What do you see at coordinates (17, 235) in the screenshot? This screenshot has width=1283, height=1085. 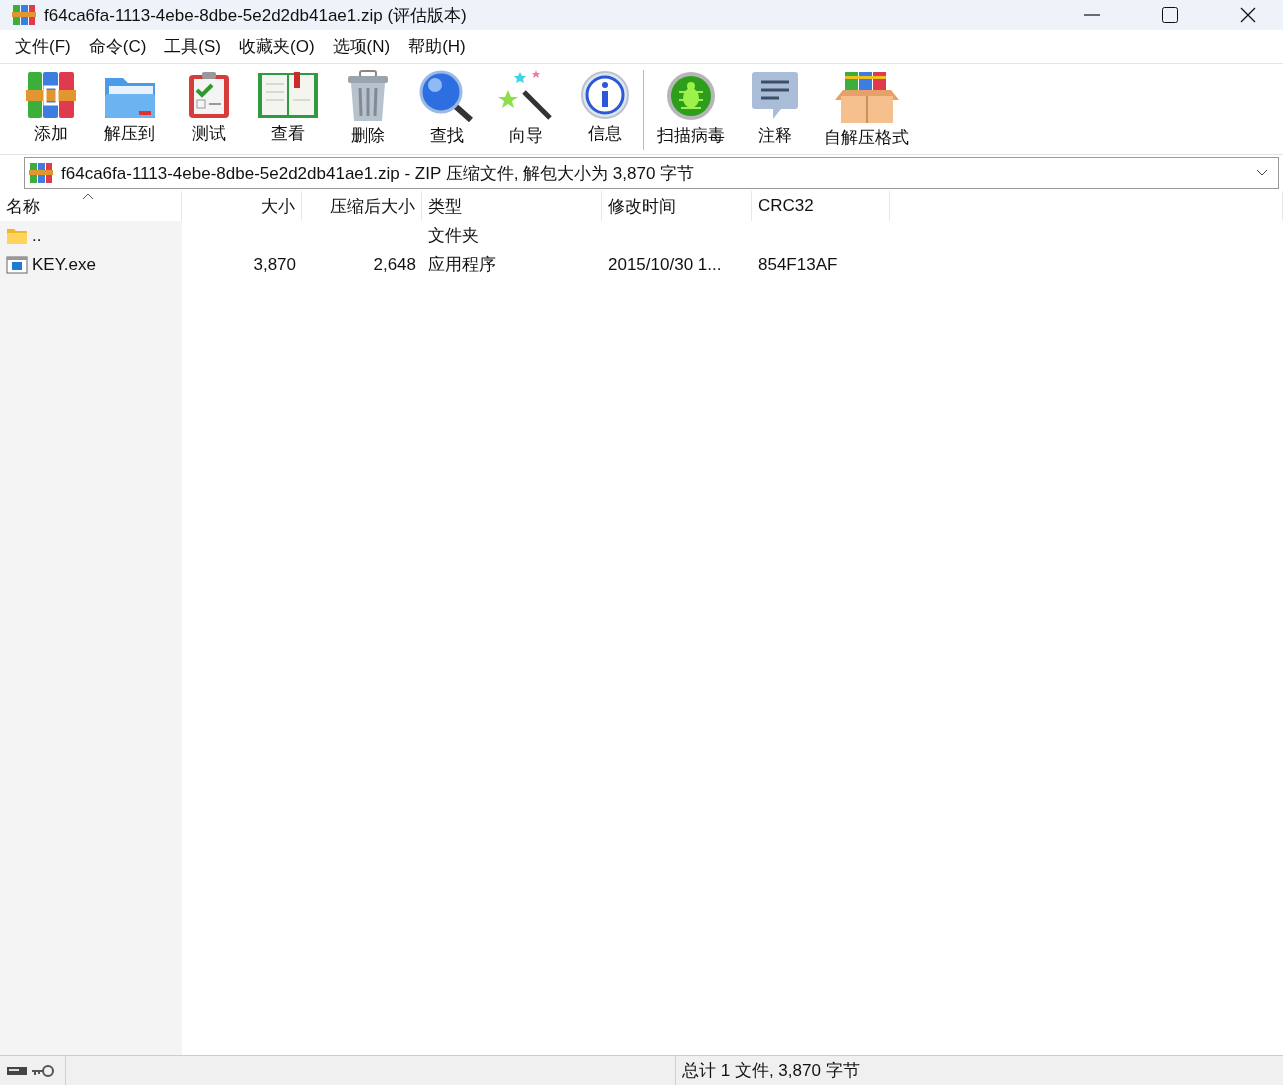 I see `folder-icon` at bounding box center [17, 235].